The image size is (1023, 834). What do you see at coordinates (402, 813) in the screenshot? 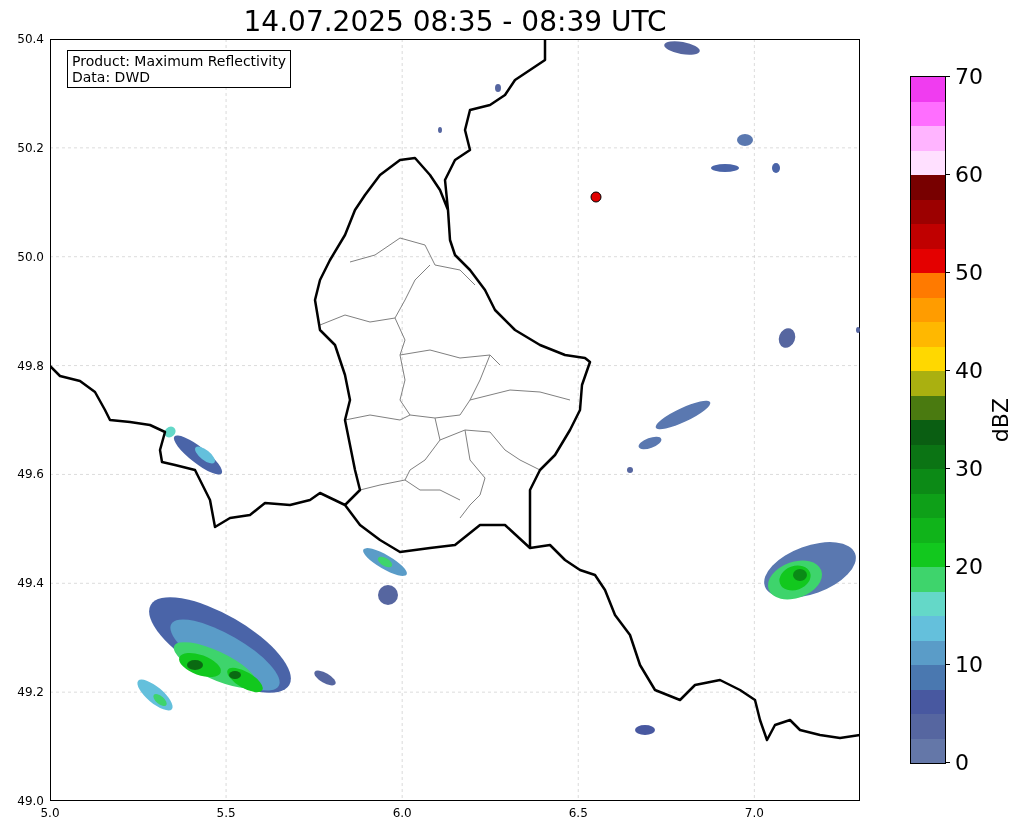
I see `x-tick-label: 6.0` at bounding box center [402, 813].